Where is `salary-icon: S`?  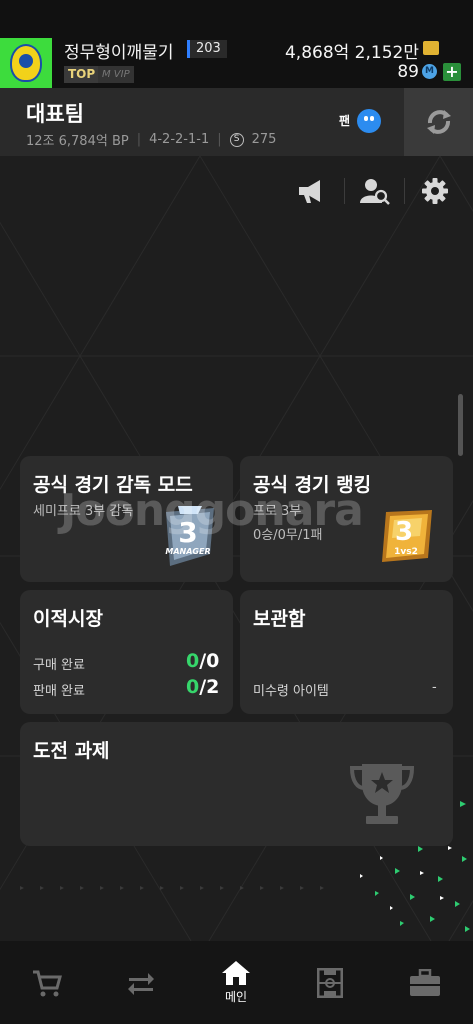 salary-icon: S is located at coordinates (236, 139).